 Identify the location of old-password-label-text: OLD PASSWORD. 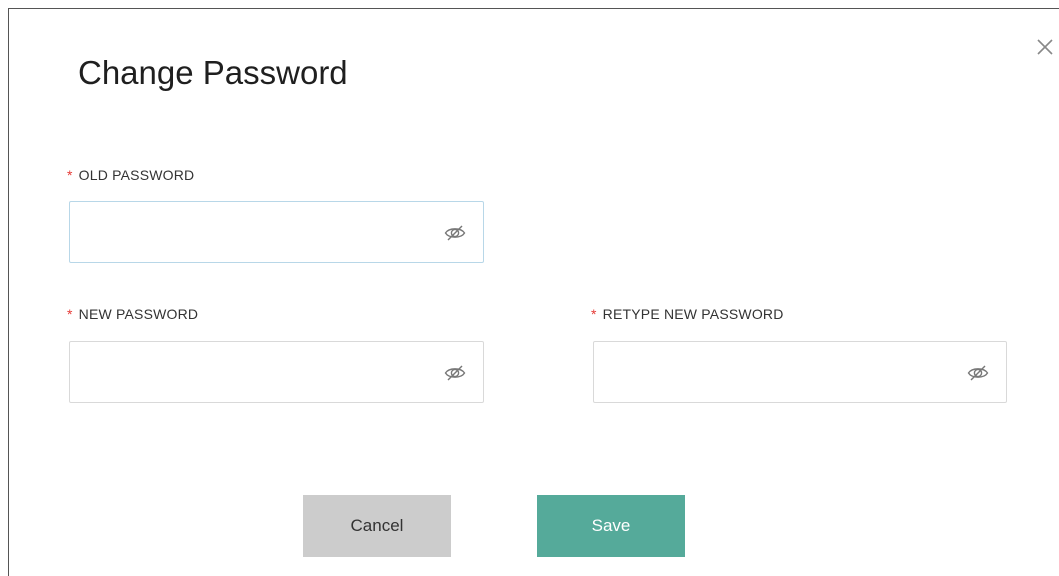
(136, 175).